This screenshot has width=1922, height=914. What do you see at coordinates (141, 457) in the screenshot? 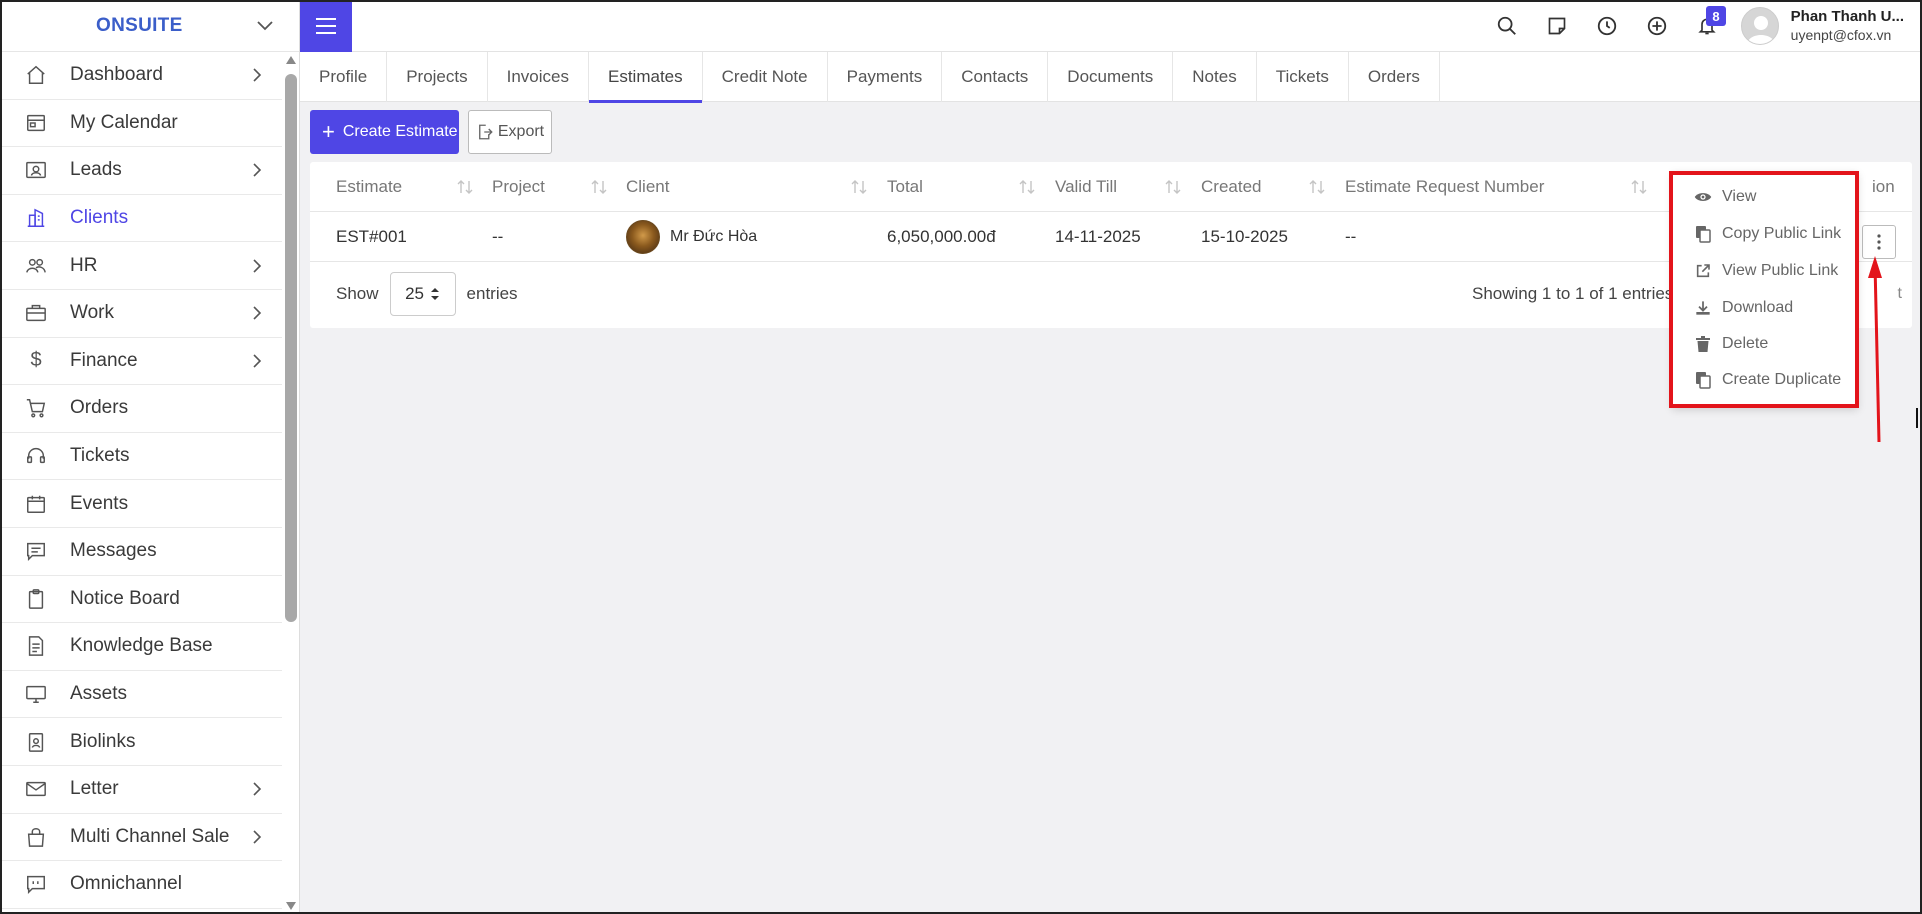
I see `sidebar-item-tickets: Tickets` at bounding box center [141, 457].